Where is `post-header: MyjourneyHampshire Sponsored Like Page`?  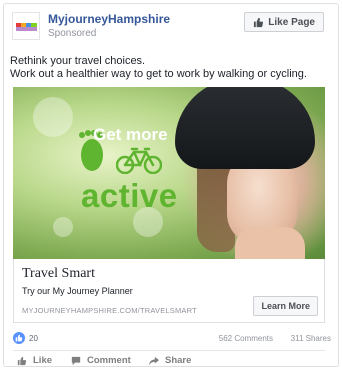
post-header: MyjourneyHampshire Sponsored Like Page is located at coordinates (168, 26).